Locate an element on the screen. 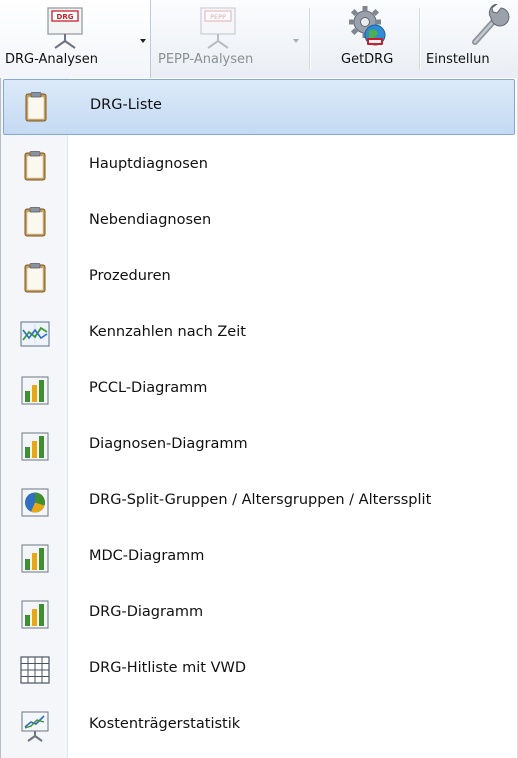 Image resolution: width=518 pixels, height=758 pixels. pepp-analysen-button: PEPP PEPP-Analysen is located at coordinates (229, 39).